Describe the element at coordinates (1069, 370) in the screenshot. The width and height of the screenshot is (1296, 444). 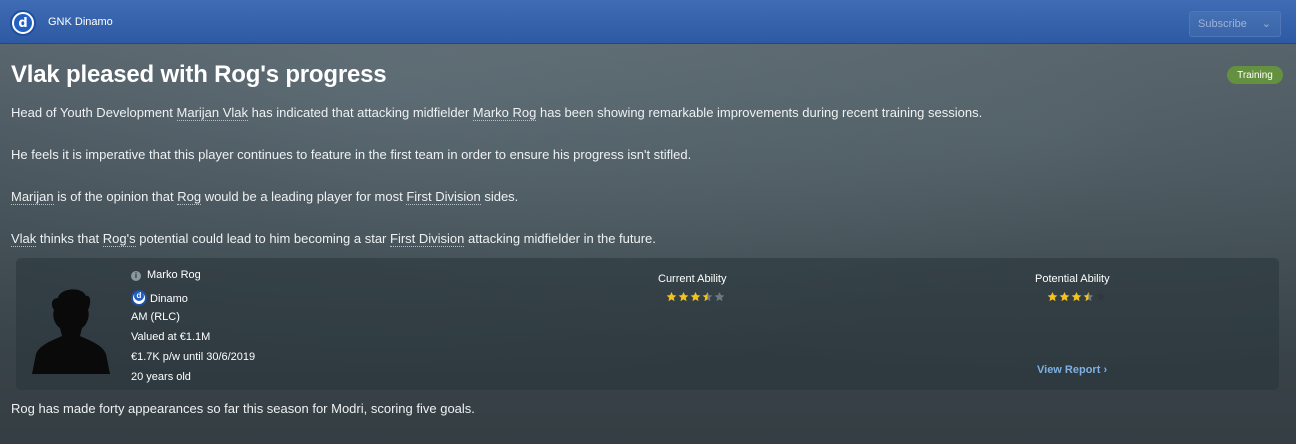
I see `view-report-label: View Report` at that location.